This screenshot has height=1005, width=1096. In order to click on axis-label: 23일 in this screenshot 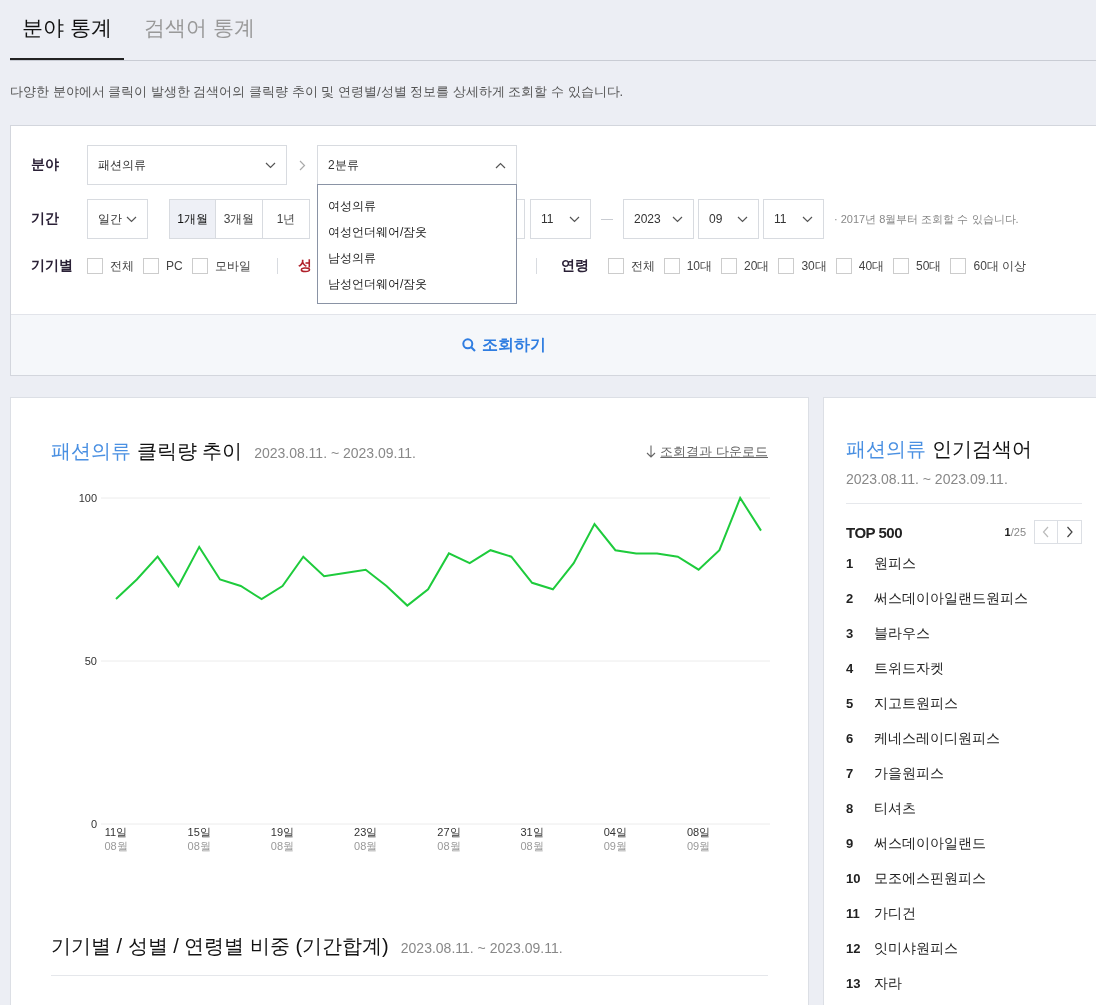, I will do `click(366, 832)`.